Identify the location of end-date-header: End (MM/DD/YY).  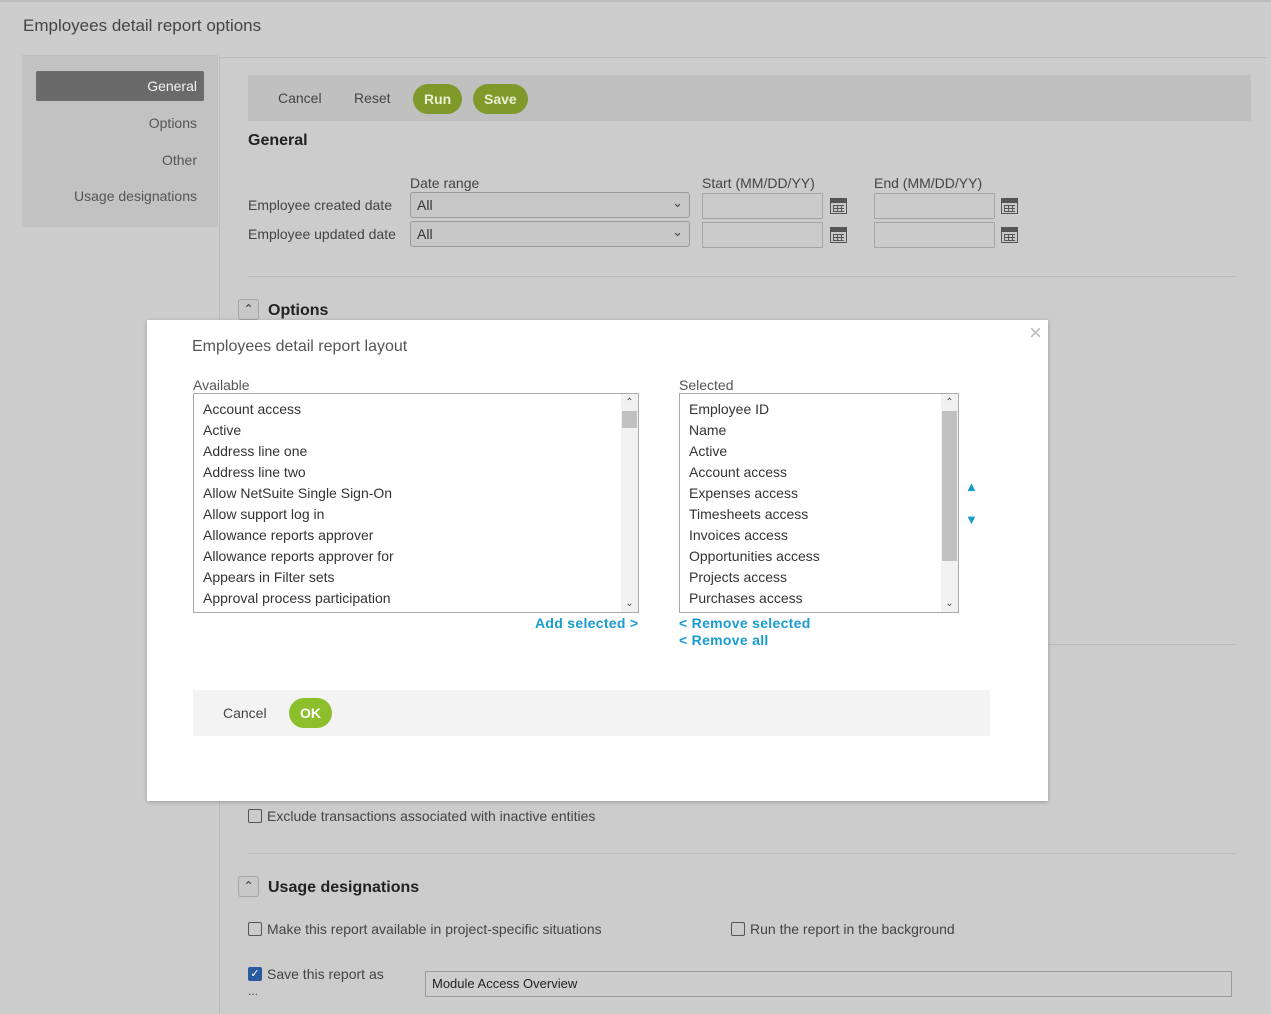
(928, 183).